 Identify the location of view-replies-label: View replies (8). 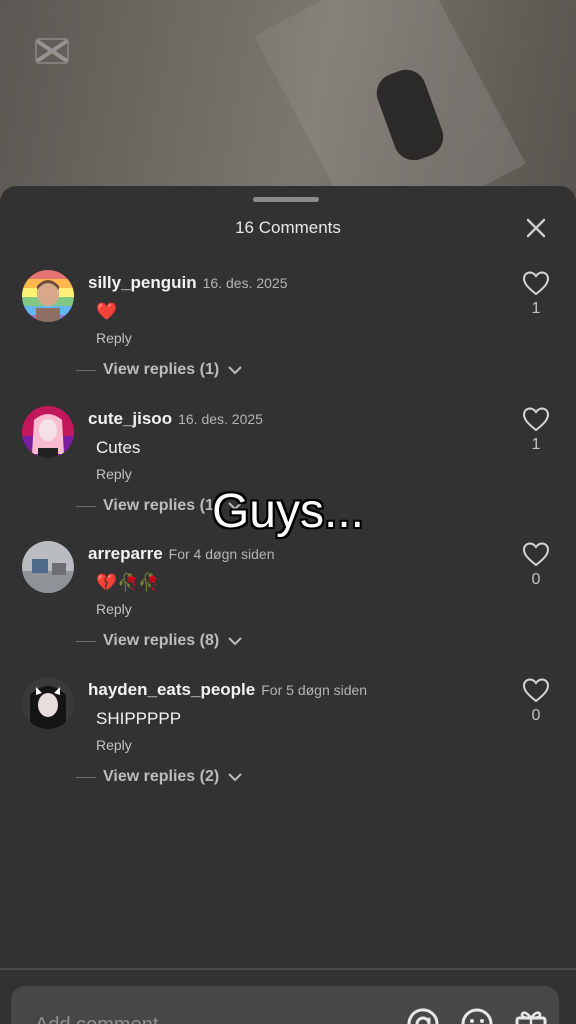
(161, 640).